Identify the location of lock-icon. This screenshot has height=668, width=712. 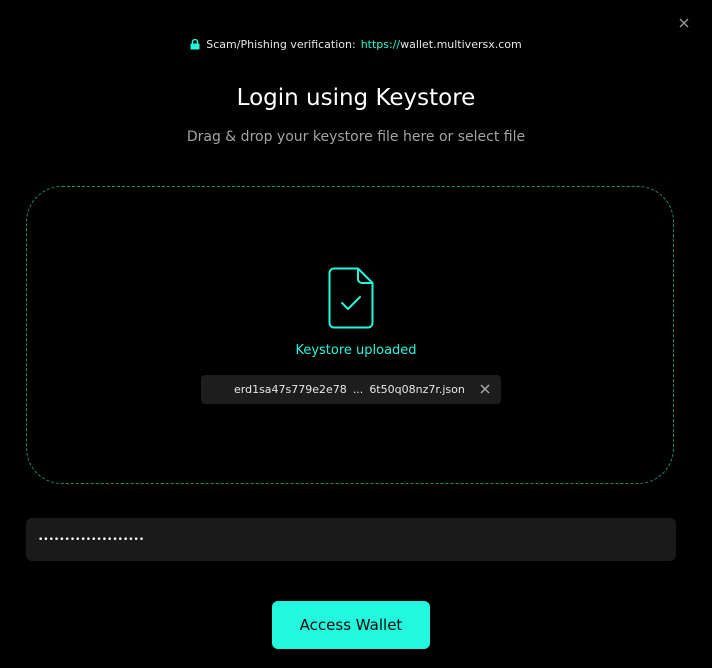
(195, 44).